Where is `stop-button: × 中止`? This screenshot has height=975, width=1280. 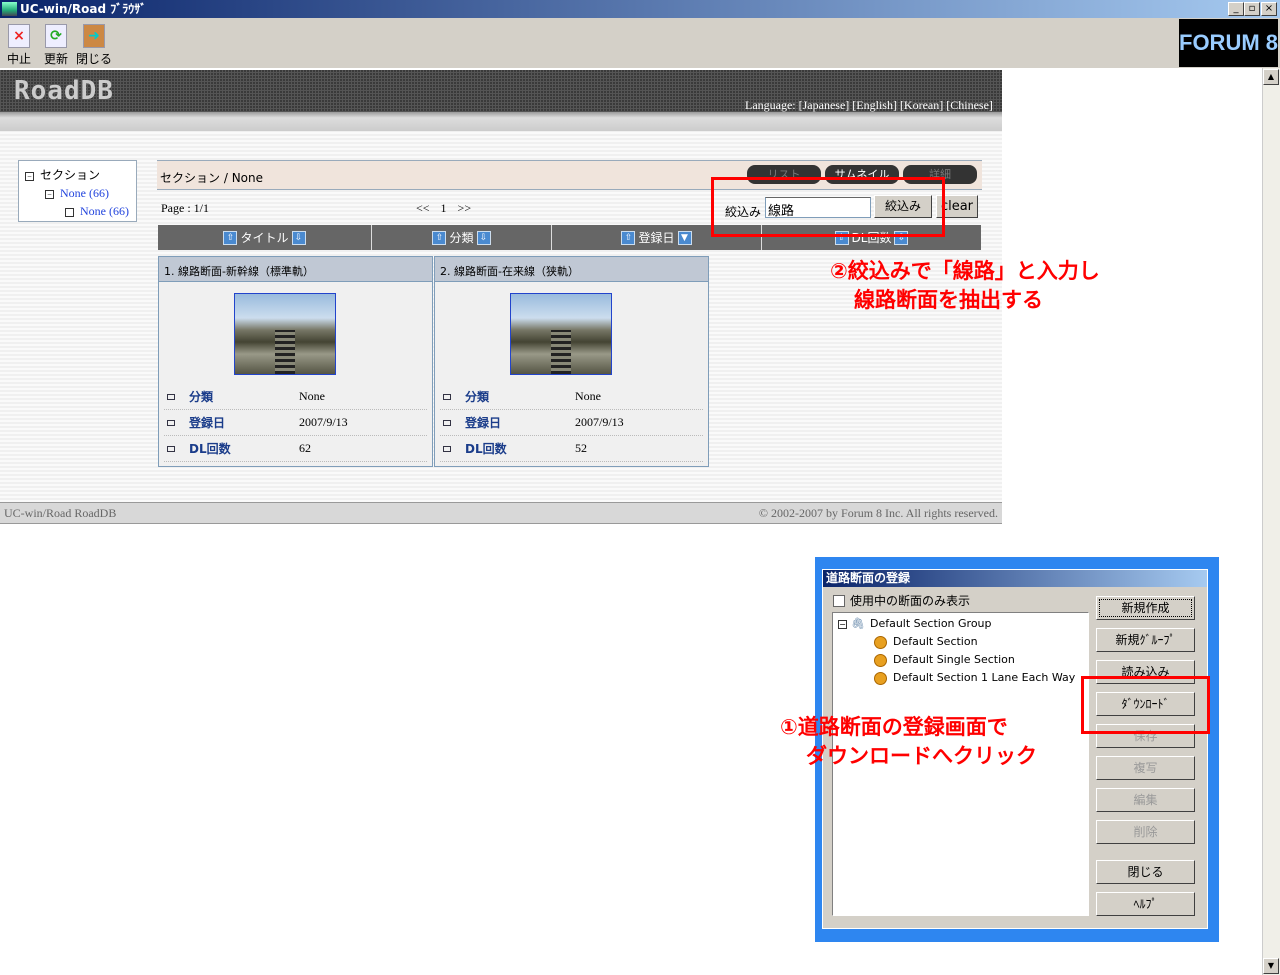
stop-button: × 中止 is located at coordinates (19, 45).